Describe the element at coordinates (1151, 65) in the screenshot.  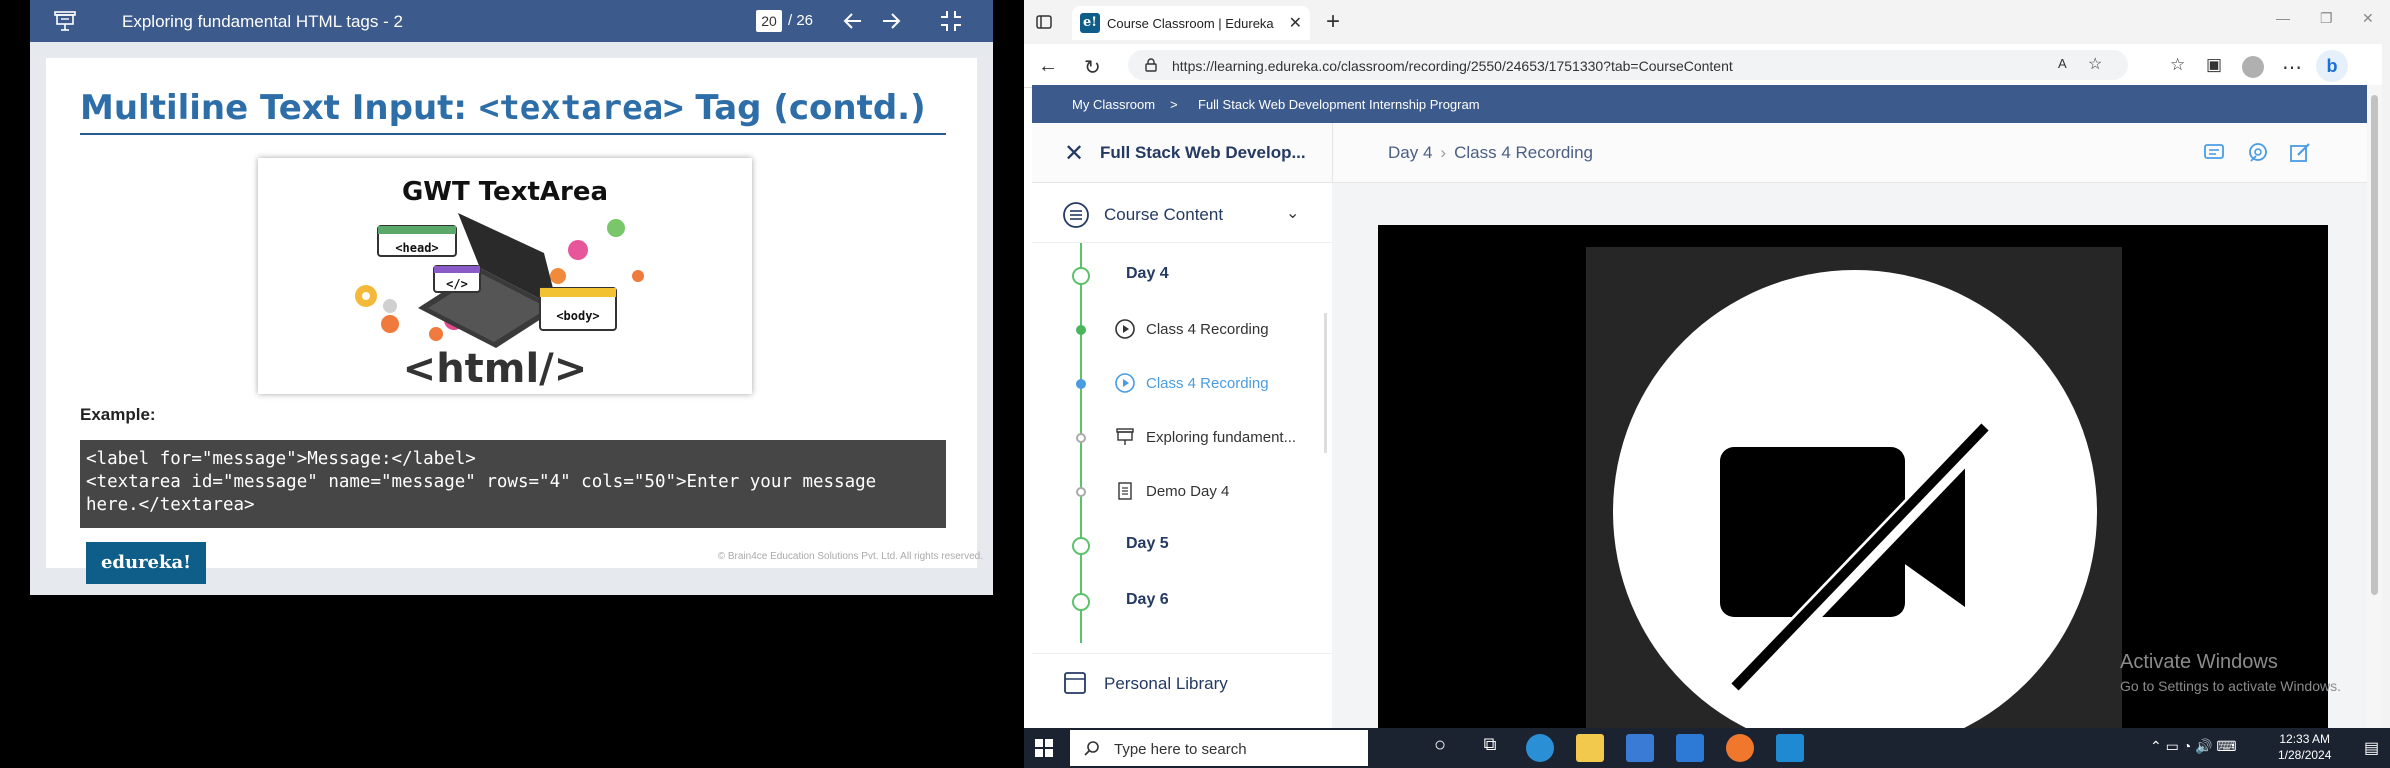
I see `lock-icon` at that location.